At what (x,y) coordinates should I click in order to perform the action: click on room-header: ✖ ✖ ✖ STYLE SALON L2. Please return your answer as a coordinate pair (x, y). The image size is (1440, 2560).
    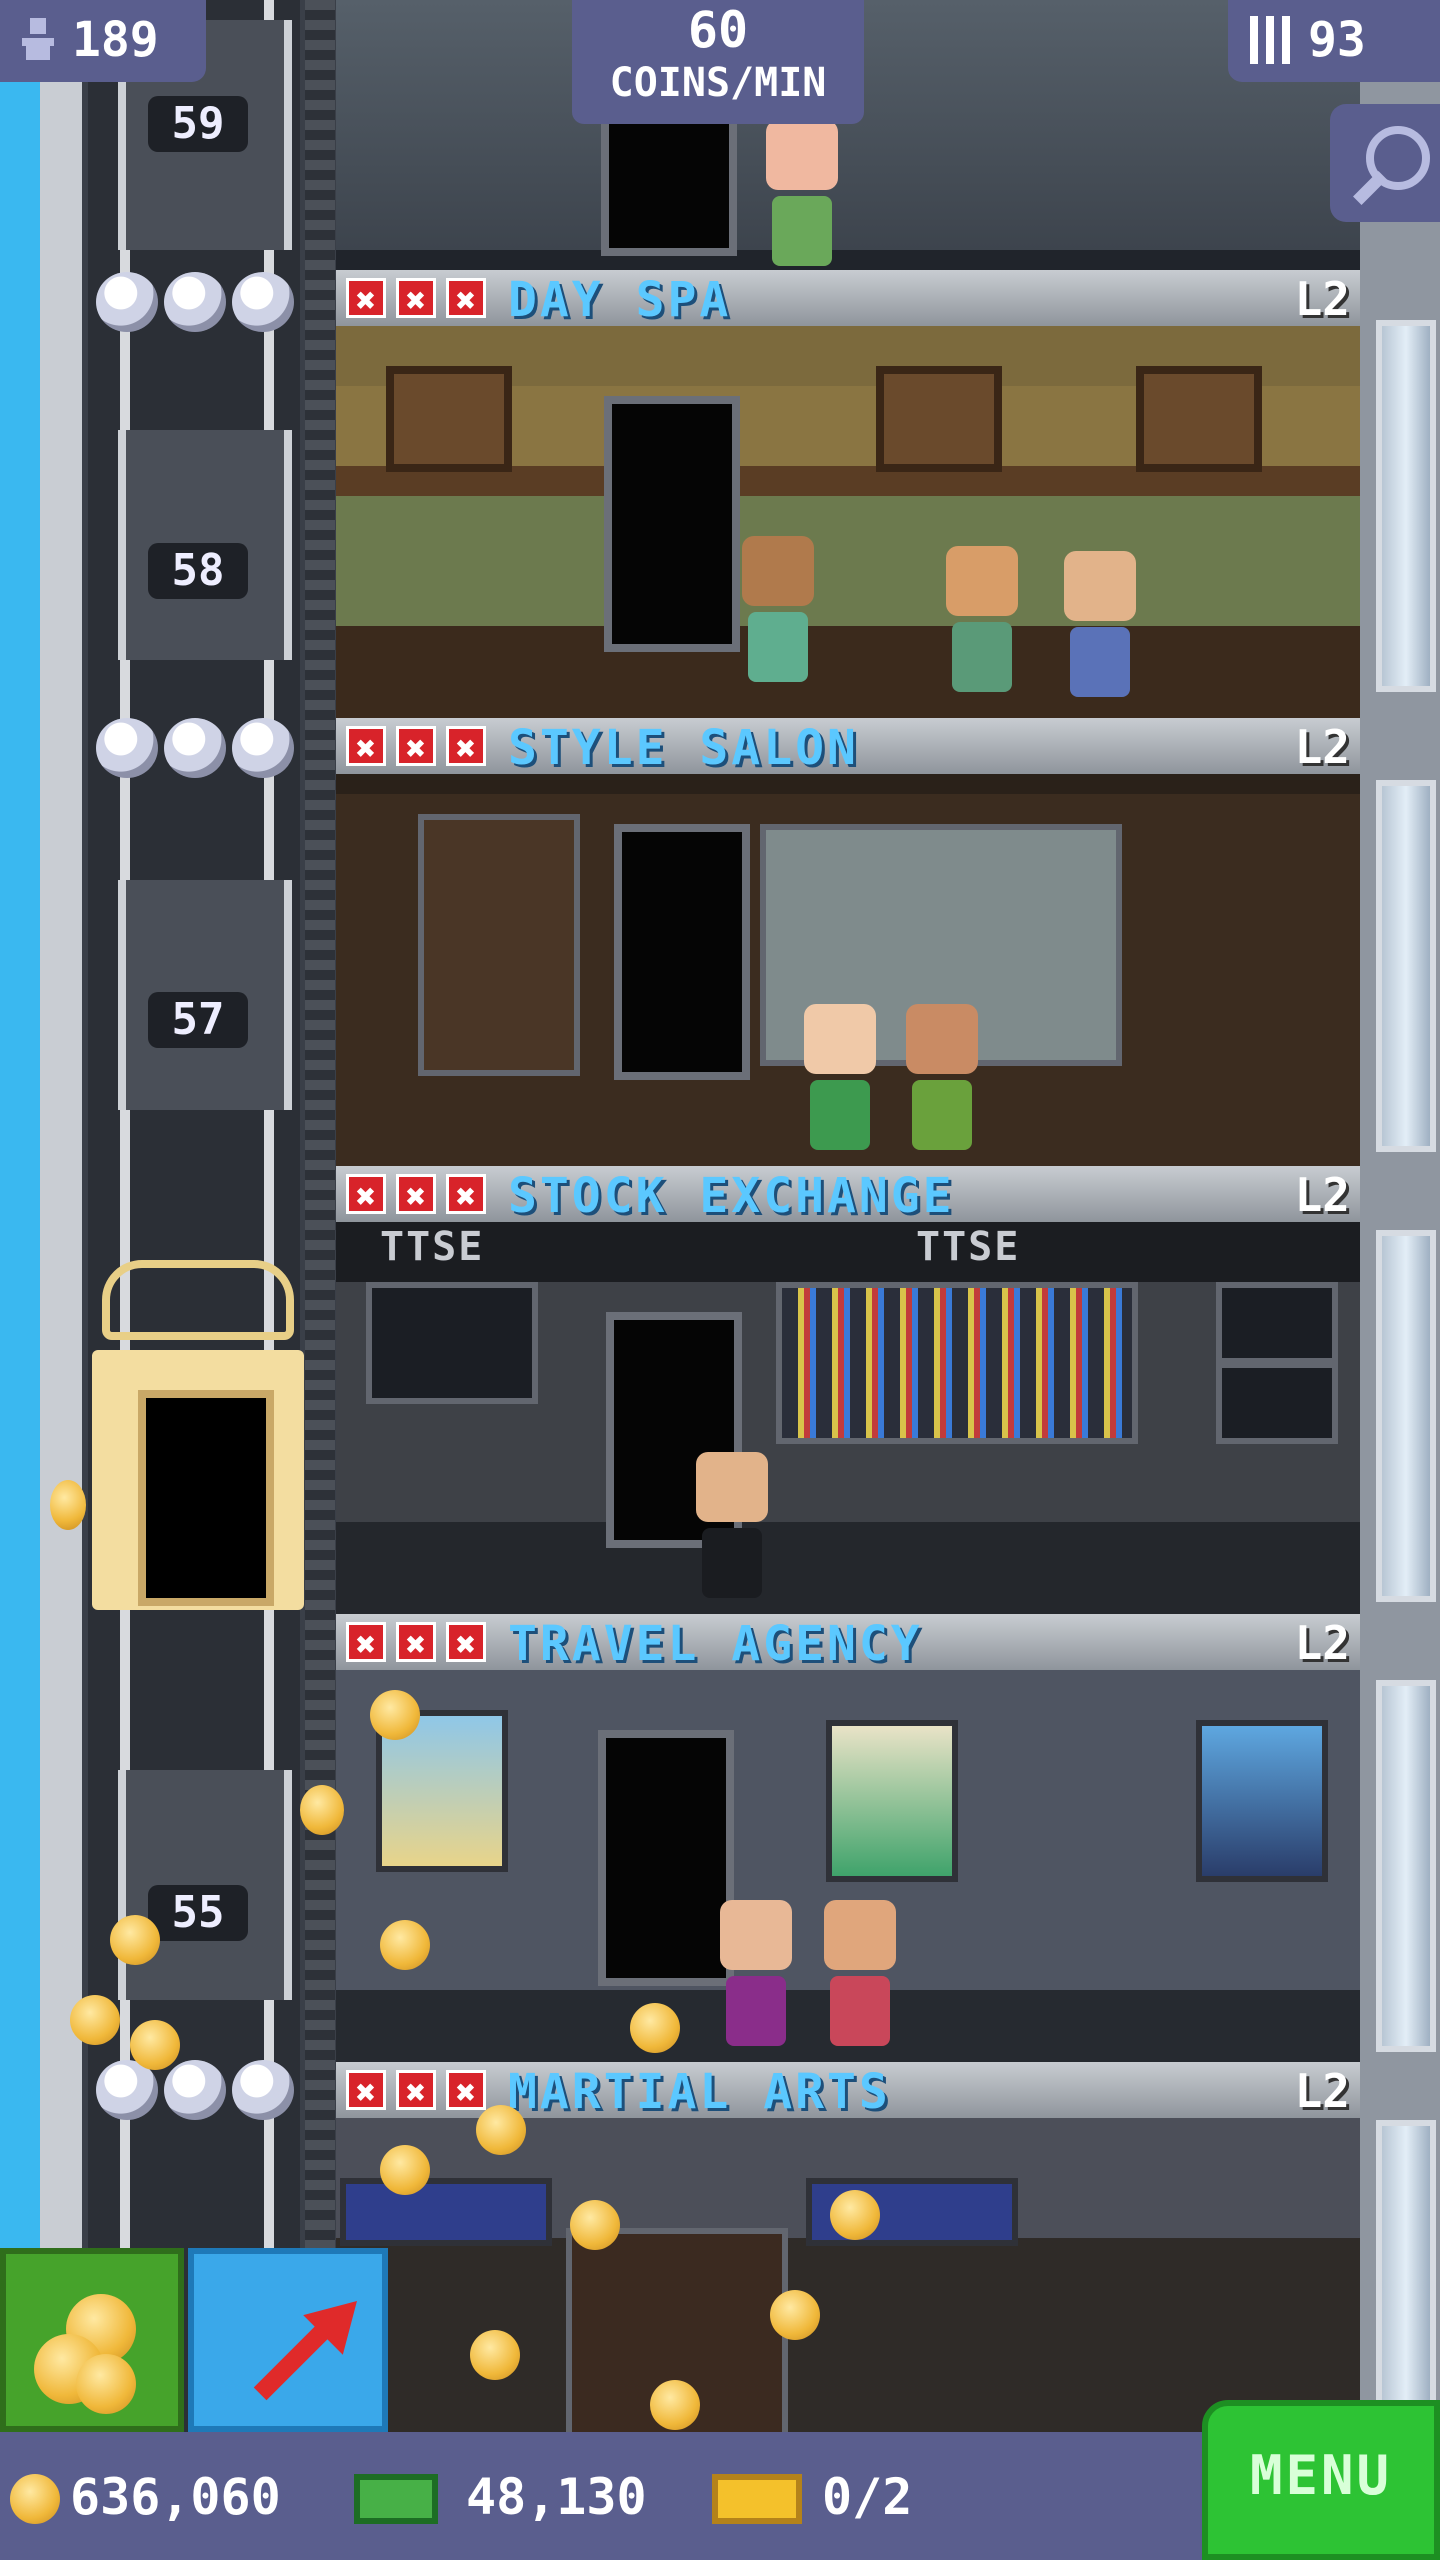
    Looking at the image, I should click on (848, 747).